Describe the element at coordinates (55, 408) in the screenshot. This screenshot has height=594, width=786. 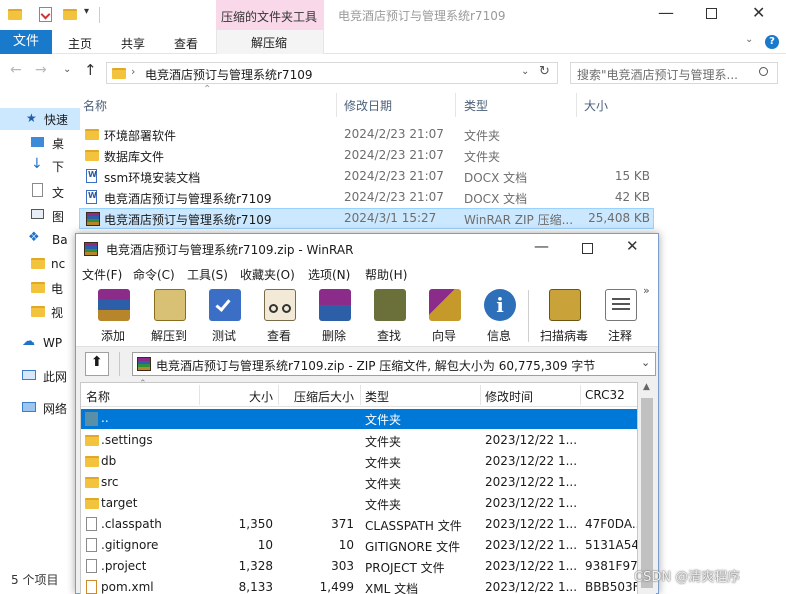
I see `nav-item-network: 网络` at that location.